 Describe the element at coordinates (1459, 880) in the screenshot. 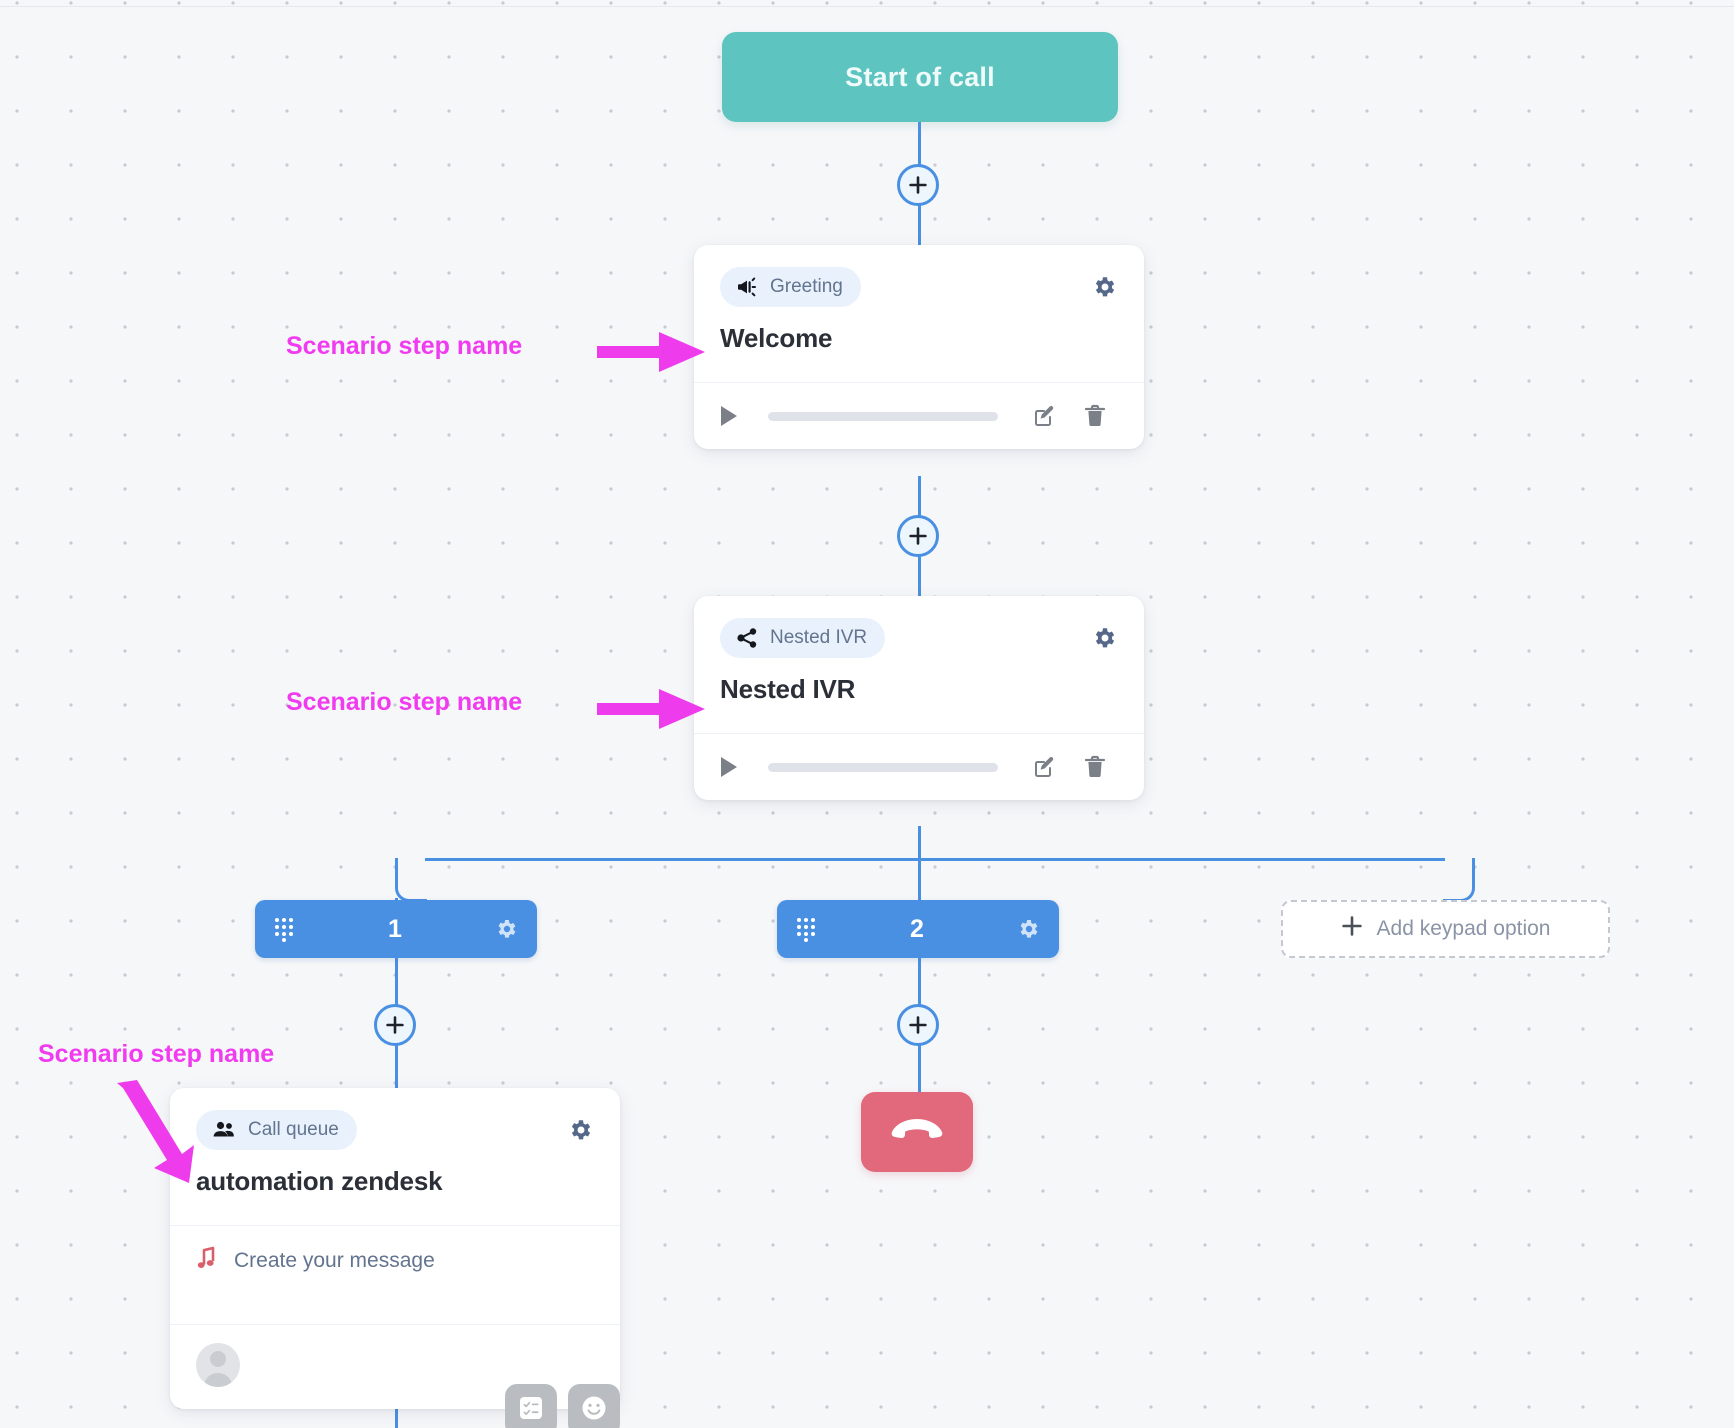

I see `connector-elbow-right` at that location.